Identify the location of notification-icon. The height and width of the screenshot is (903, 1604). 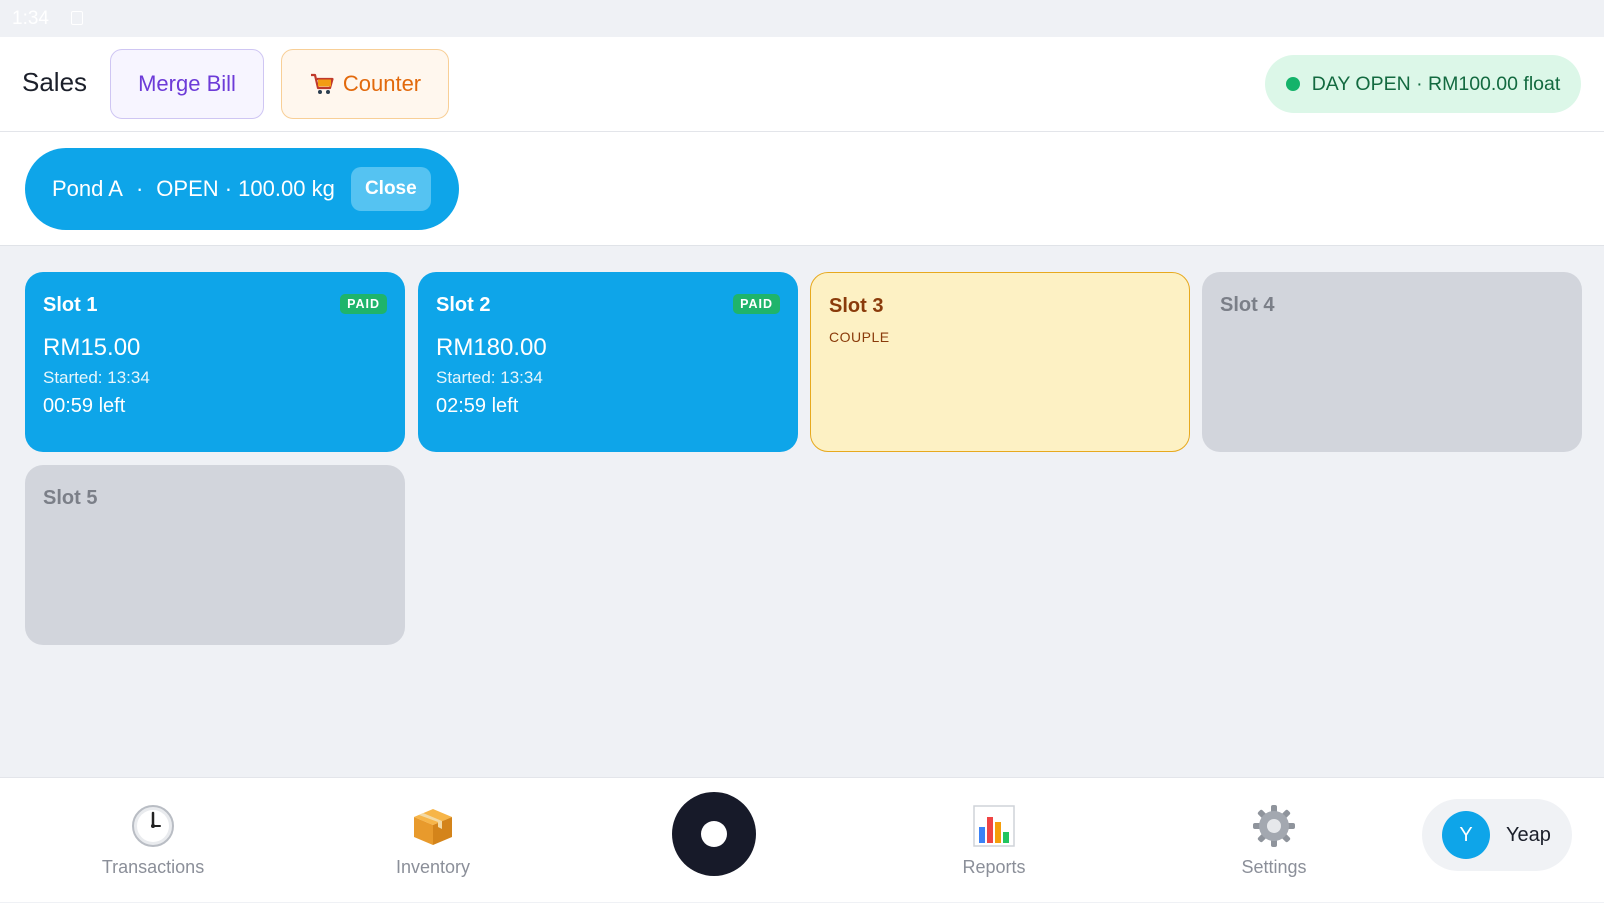
(77, 18).